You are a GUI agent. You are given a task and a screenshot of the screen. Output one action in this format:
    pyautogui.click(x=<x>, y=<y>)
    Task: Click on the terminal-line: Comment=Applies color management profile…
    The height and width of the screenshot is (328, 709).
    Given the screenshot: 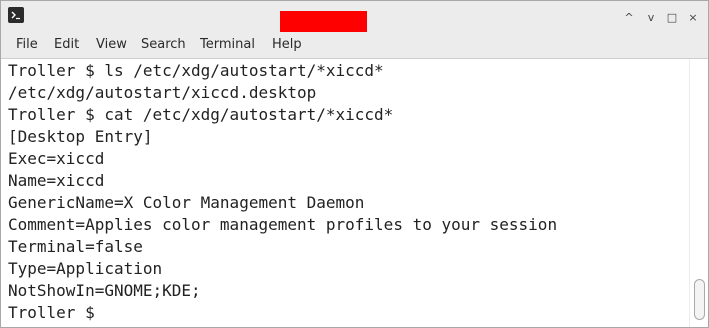 What is the action you would take?
    pyautogui.click(x=283, y=224)
    